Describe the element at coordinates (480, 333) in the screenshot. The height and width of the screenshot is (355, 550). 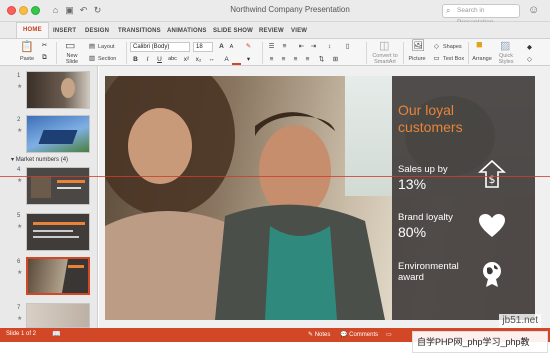
I see `watermark: jb51.net 自学PHP网_php学习_php教` at that location.